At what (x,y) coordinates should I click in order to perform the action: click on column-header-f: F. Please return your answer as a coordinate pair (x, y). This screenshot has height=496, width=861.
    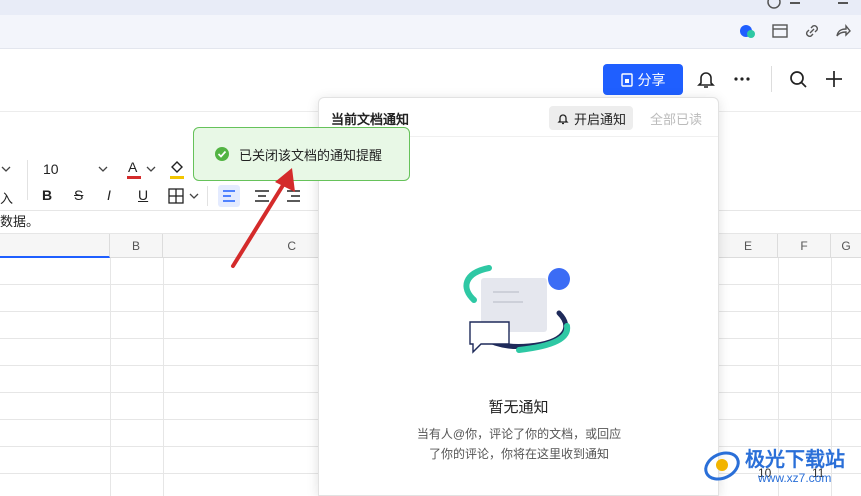
    Looking at the image, I should click on (804, 246).